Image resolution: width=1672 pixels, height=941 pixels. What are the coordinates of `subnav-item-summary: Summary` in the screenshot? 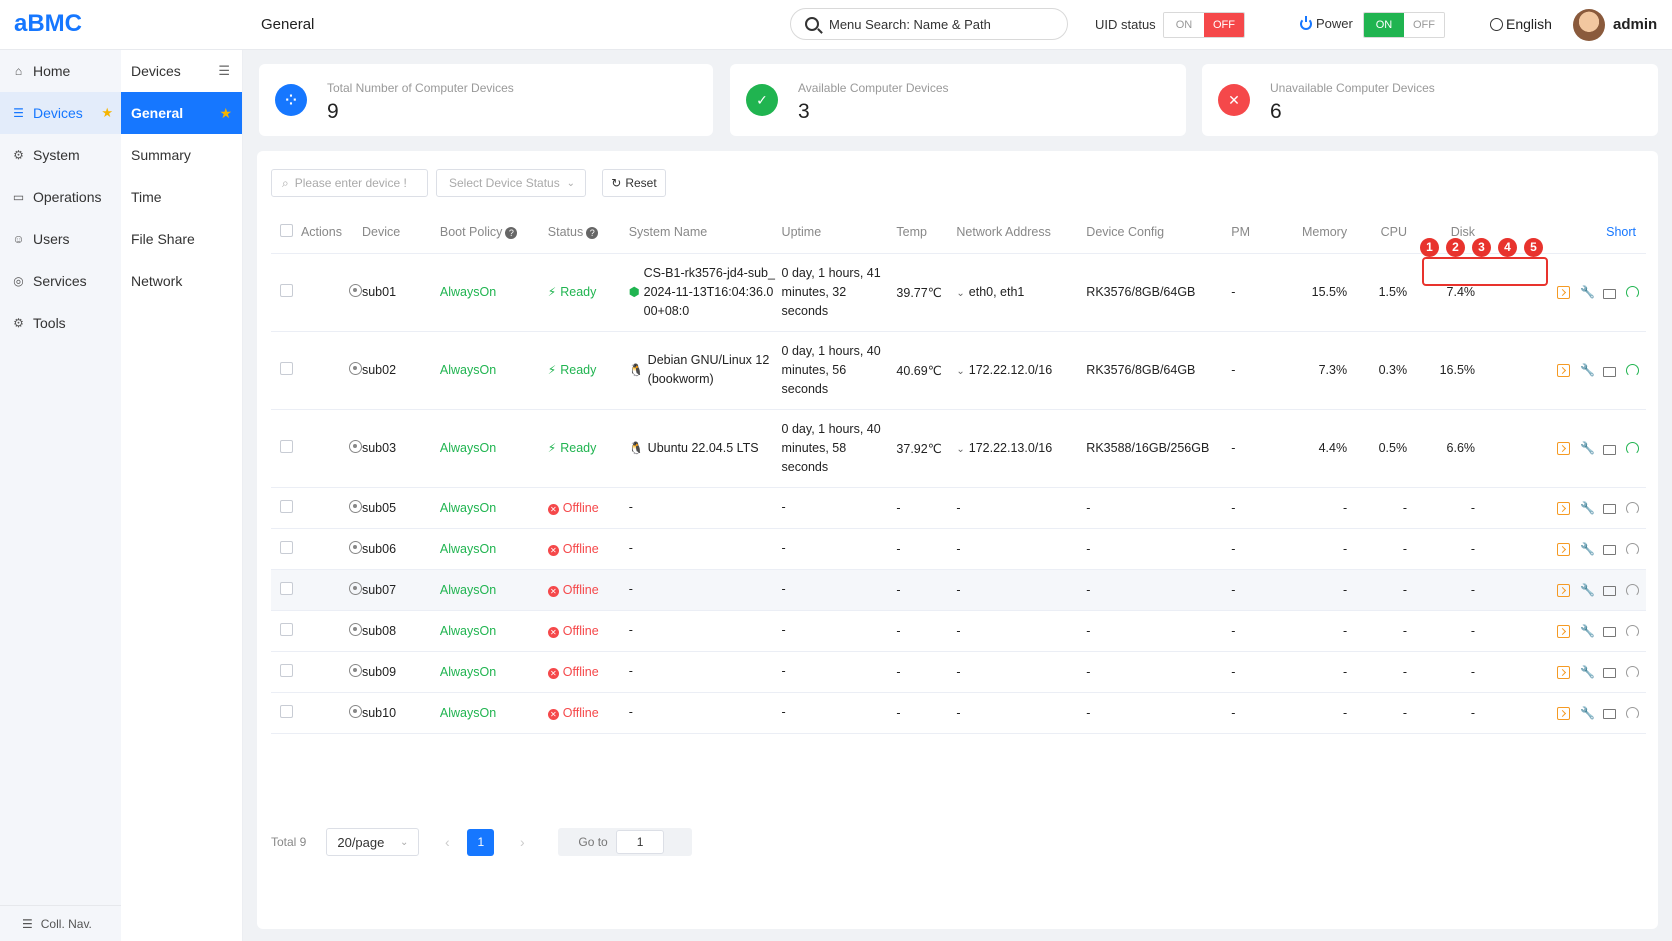 It's located at (181, 155).